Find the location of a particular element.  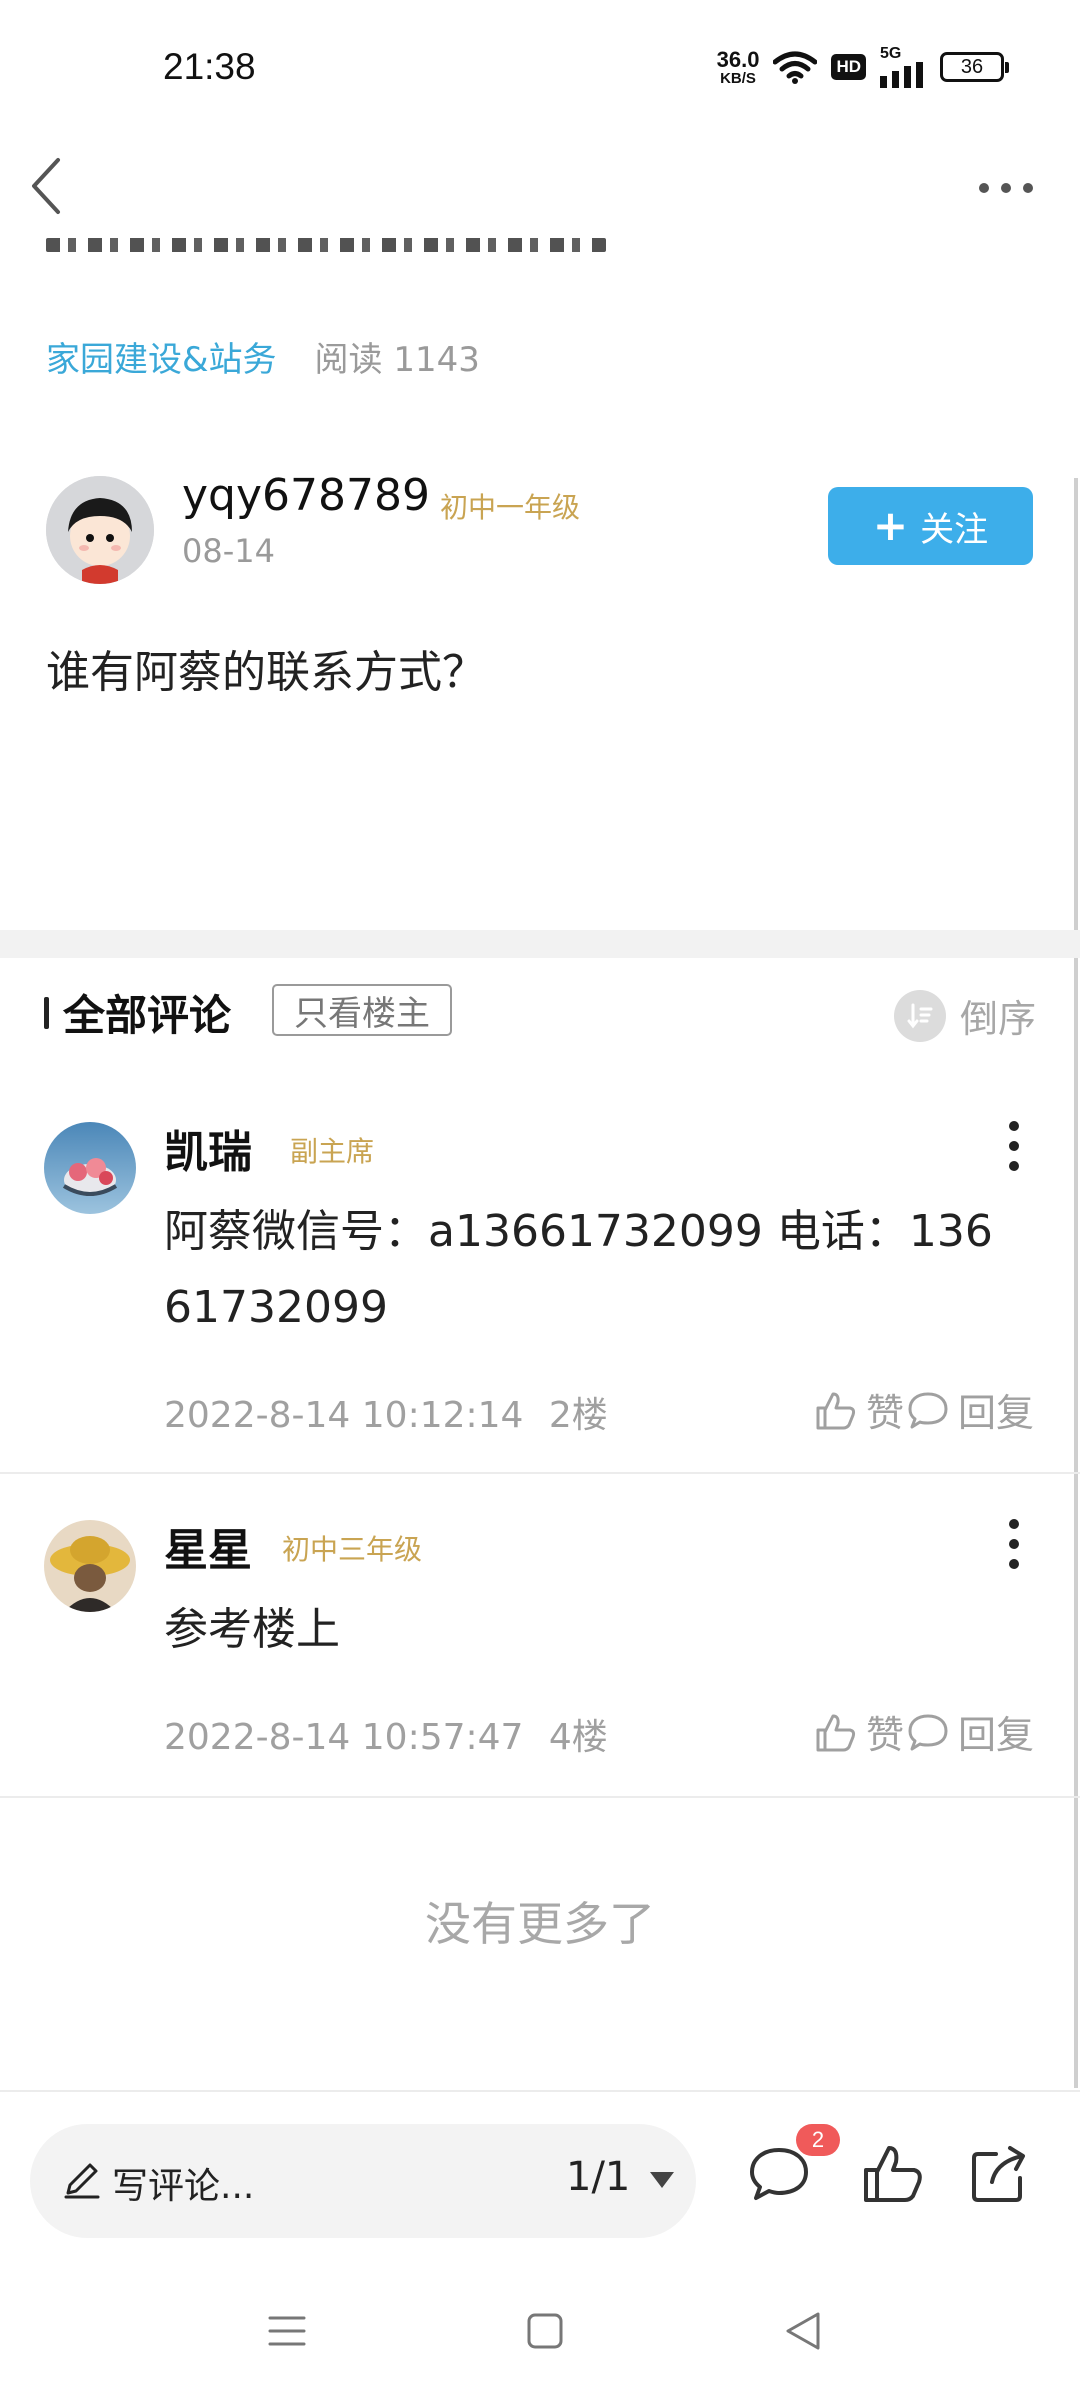

comment-meta: 2022-8-14 10:57:47 4楼 is located at coordinates (386, 1734).